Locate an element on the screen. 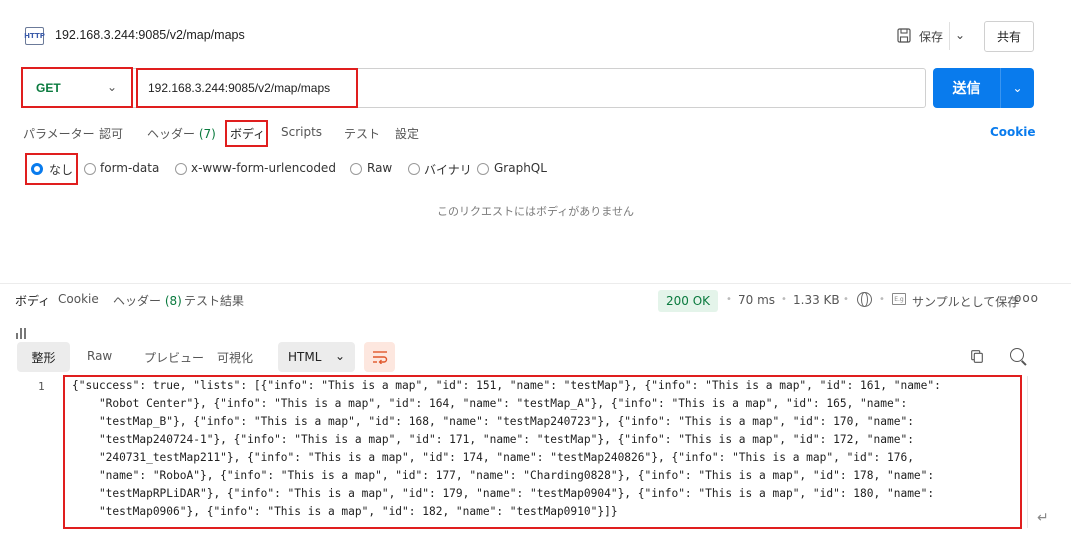 The width and height of the screenshot is (1071, 559). radio-raw is located at coordinates (356, 169).